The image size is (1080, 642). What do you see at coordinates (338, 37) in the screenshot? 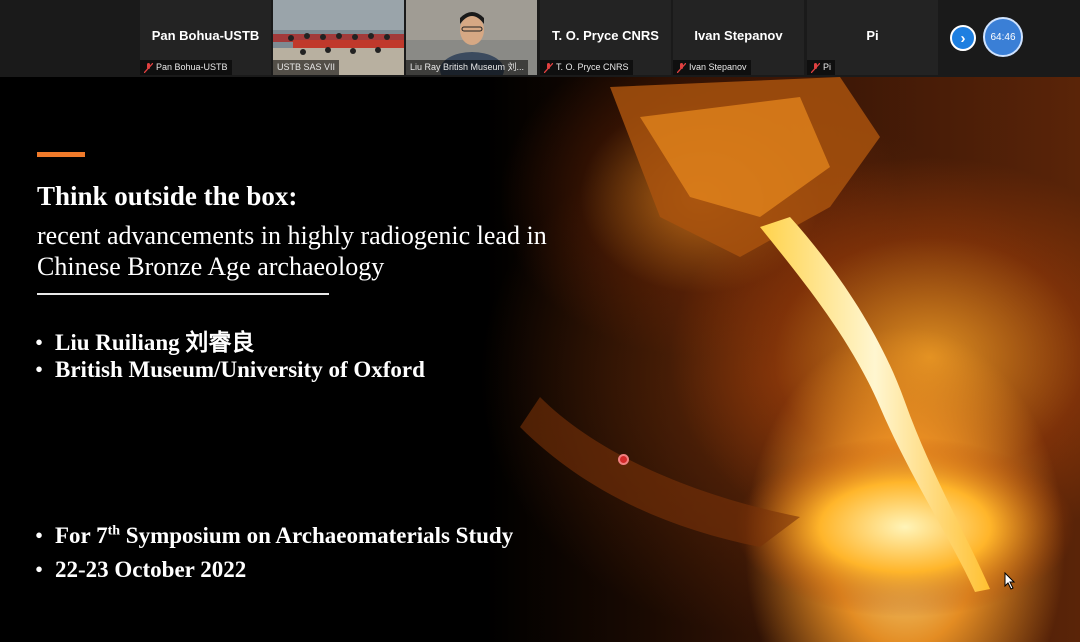
I see `participant-tile-ustb-sas: USTB SAS VII` at bounding box center [338, 37].